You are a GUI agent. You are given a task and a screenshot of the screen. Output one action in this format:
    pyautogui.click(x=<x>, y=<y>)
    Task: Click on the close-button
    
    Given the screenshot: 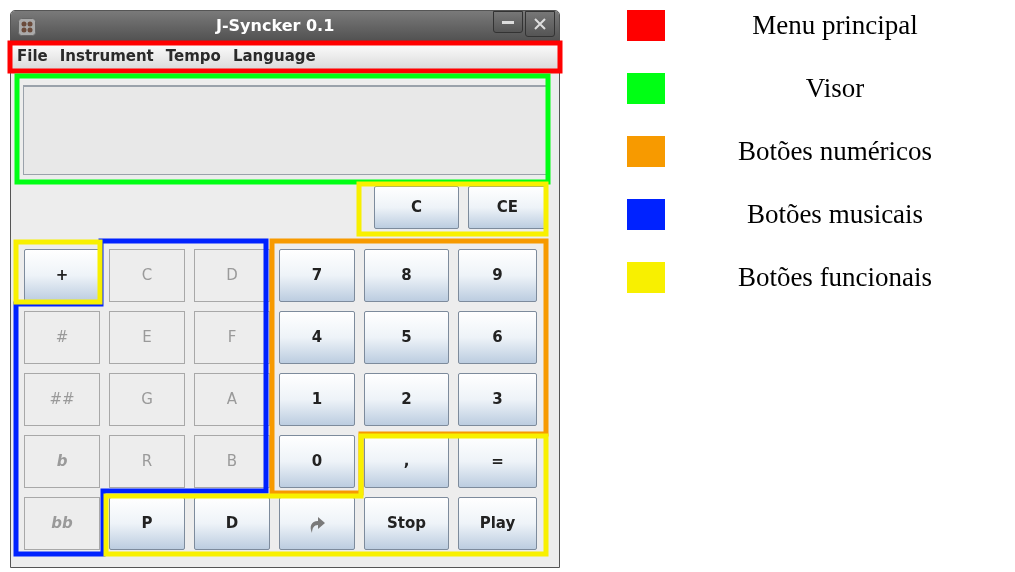 What is the action you would take?
    pyautogui.click(x=540, y=24)
    